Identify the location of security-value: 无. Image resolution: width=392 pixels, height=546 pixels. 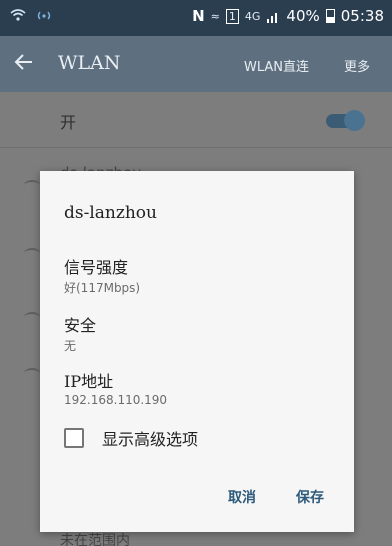
(70, 346).